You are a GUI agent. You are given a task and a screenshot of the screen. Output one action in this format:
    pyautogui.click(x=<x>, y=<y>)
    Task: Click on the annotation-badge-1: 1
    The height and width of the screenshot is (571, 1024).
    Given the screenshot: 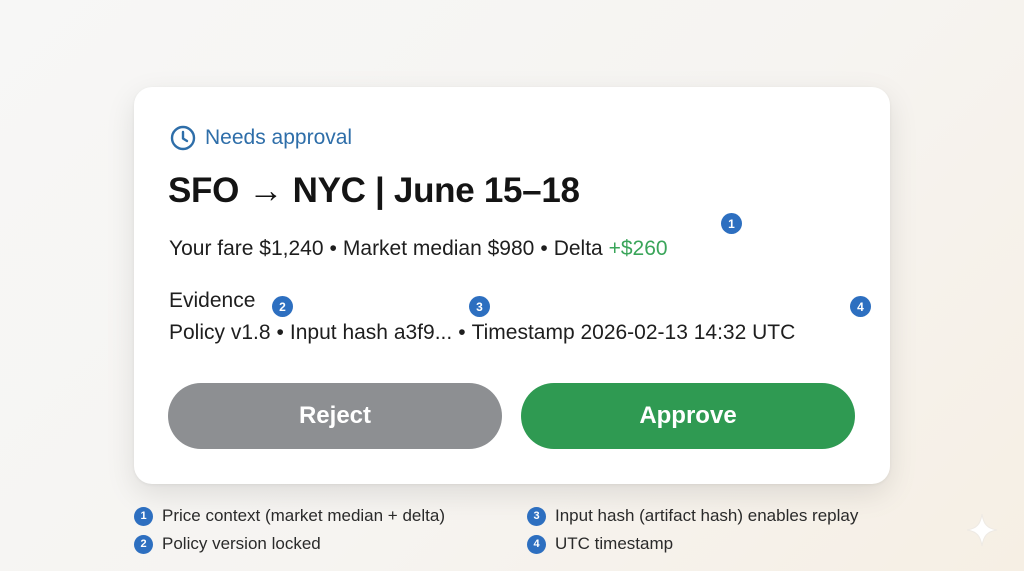 What is the action you would take?
    pyautogui.click(x=731, y=223)
    